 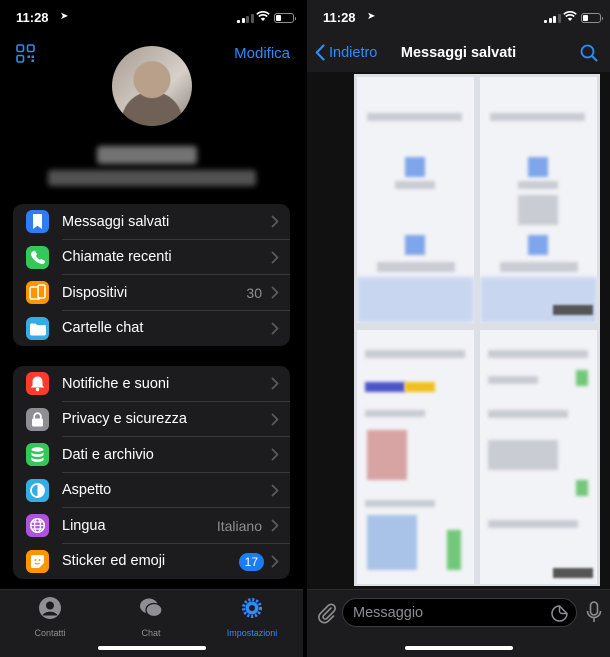 I want to click on message-composer: Messaggio, so click(x=458, y=623).